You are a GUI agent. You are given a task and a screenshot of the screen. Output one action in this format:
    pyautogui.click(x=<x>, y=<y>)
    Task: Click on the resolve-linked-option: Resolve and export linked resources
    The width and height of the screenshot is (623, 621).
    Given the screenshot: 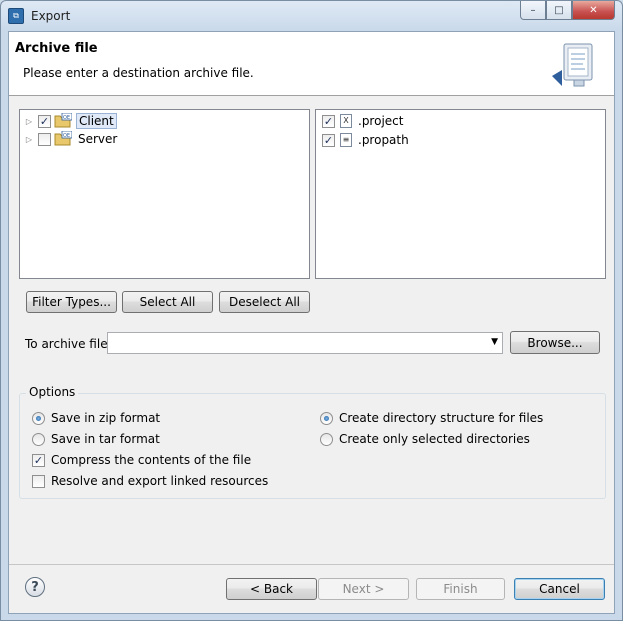 What is the action you would take?
    pyautogui.click(x=150, y=481)
    